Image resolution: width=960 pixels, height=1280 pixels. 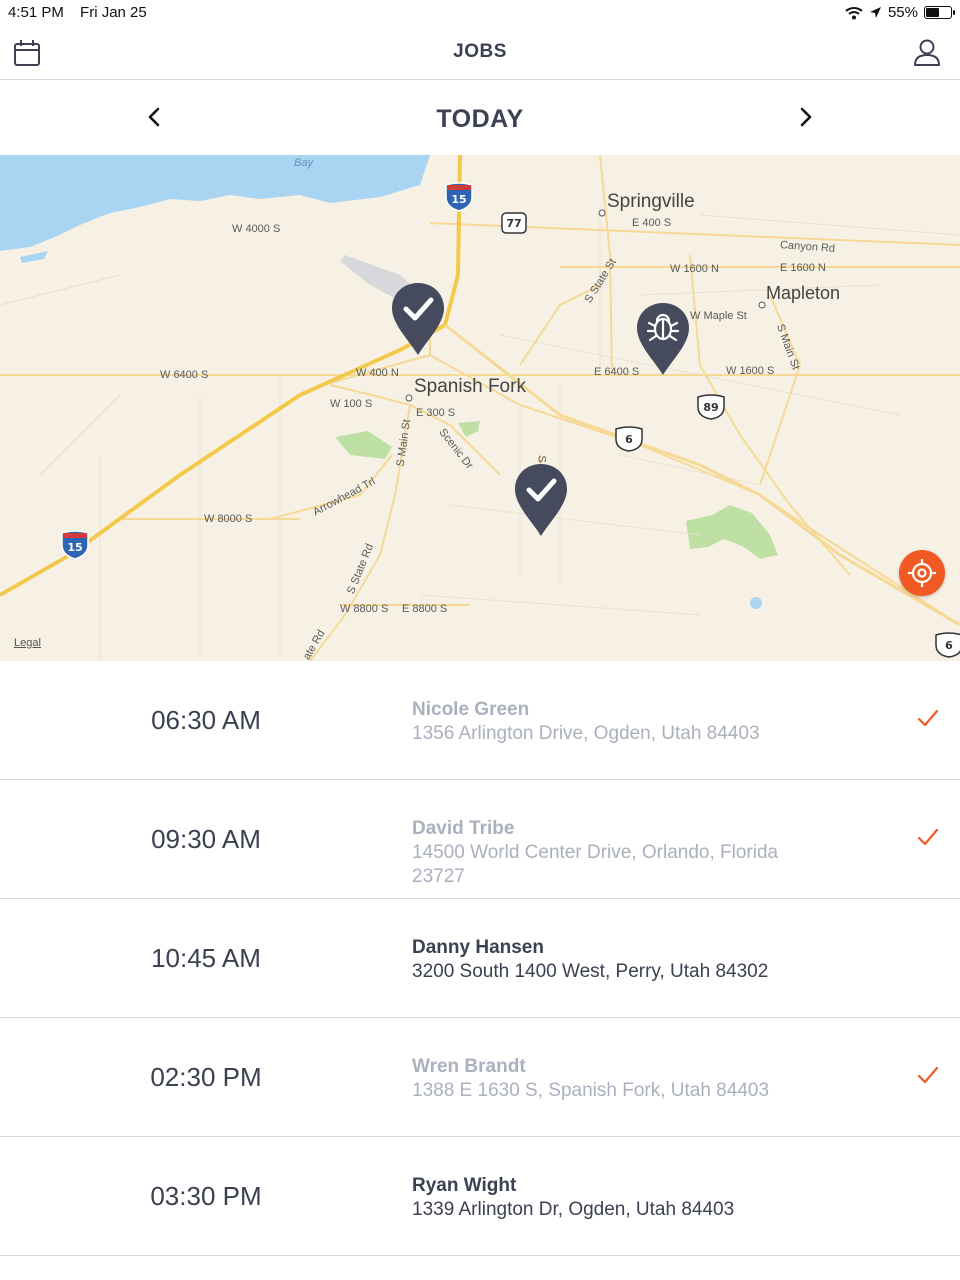 I want to click on date-header: TODAY, so click(x=480, y=118).